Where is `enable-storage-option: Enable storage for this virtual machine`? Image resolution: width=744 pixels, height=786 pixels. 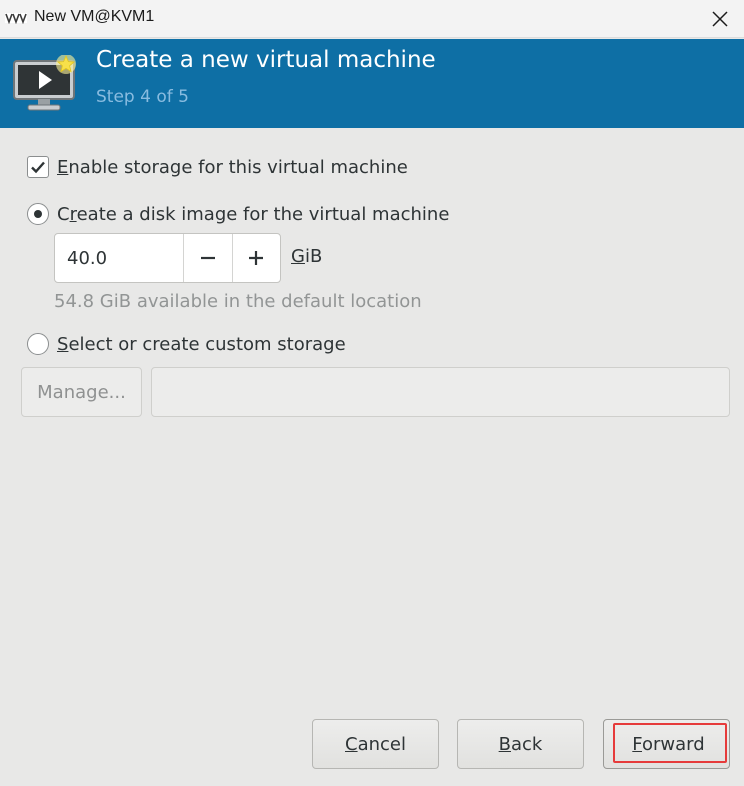 enable-storage-option: Enable storage for this virtual machine is located at coordinates (217, 167).